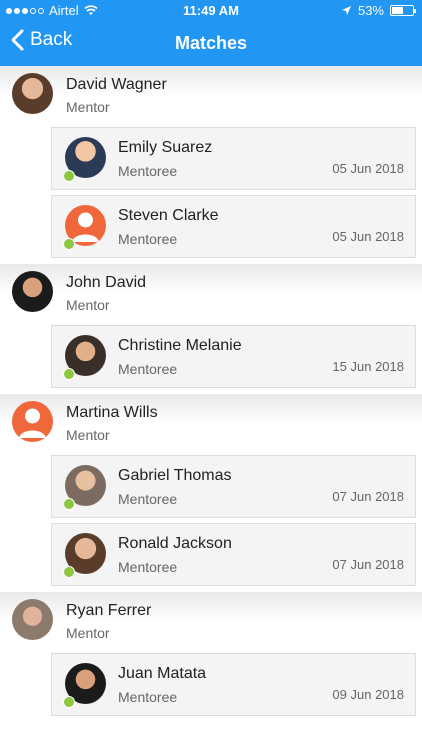 The height and width of the screenshot is (750, 422). What do you see at coordinates (233, 486) in the screenshot?
I see `mentee-card: Gabriel Thomas Mentoree 07 Jun 2018` at bounding box center [233, 486].